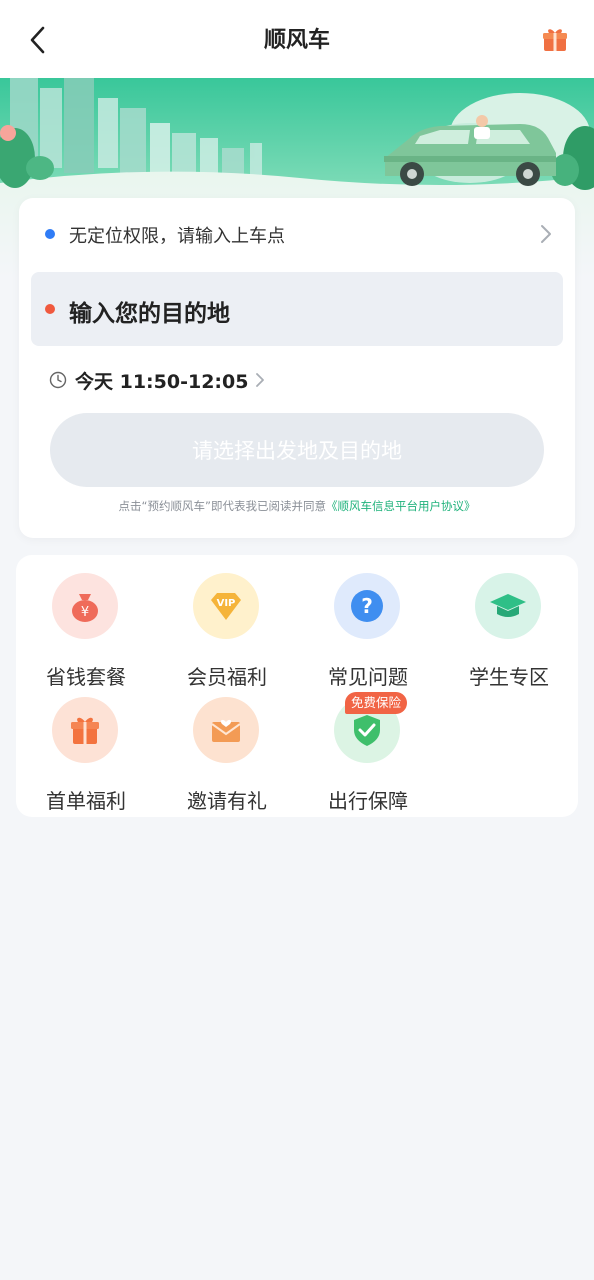 This screenshot has height=1280, width=594. What do you see at coordinates (508, 606) in the screenshot?
I see `graduation-cap-icon` at bounding box center [508, 606].